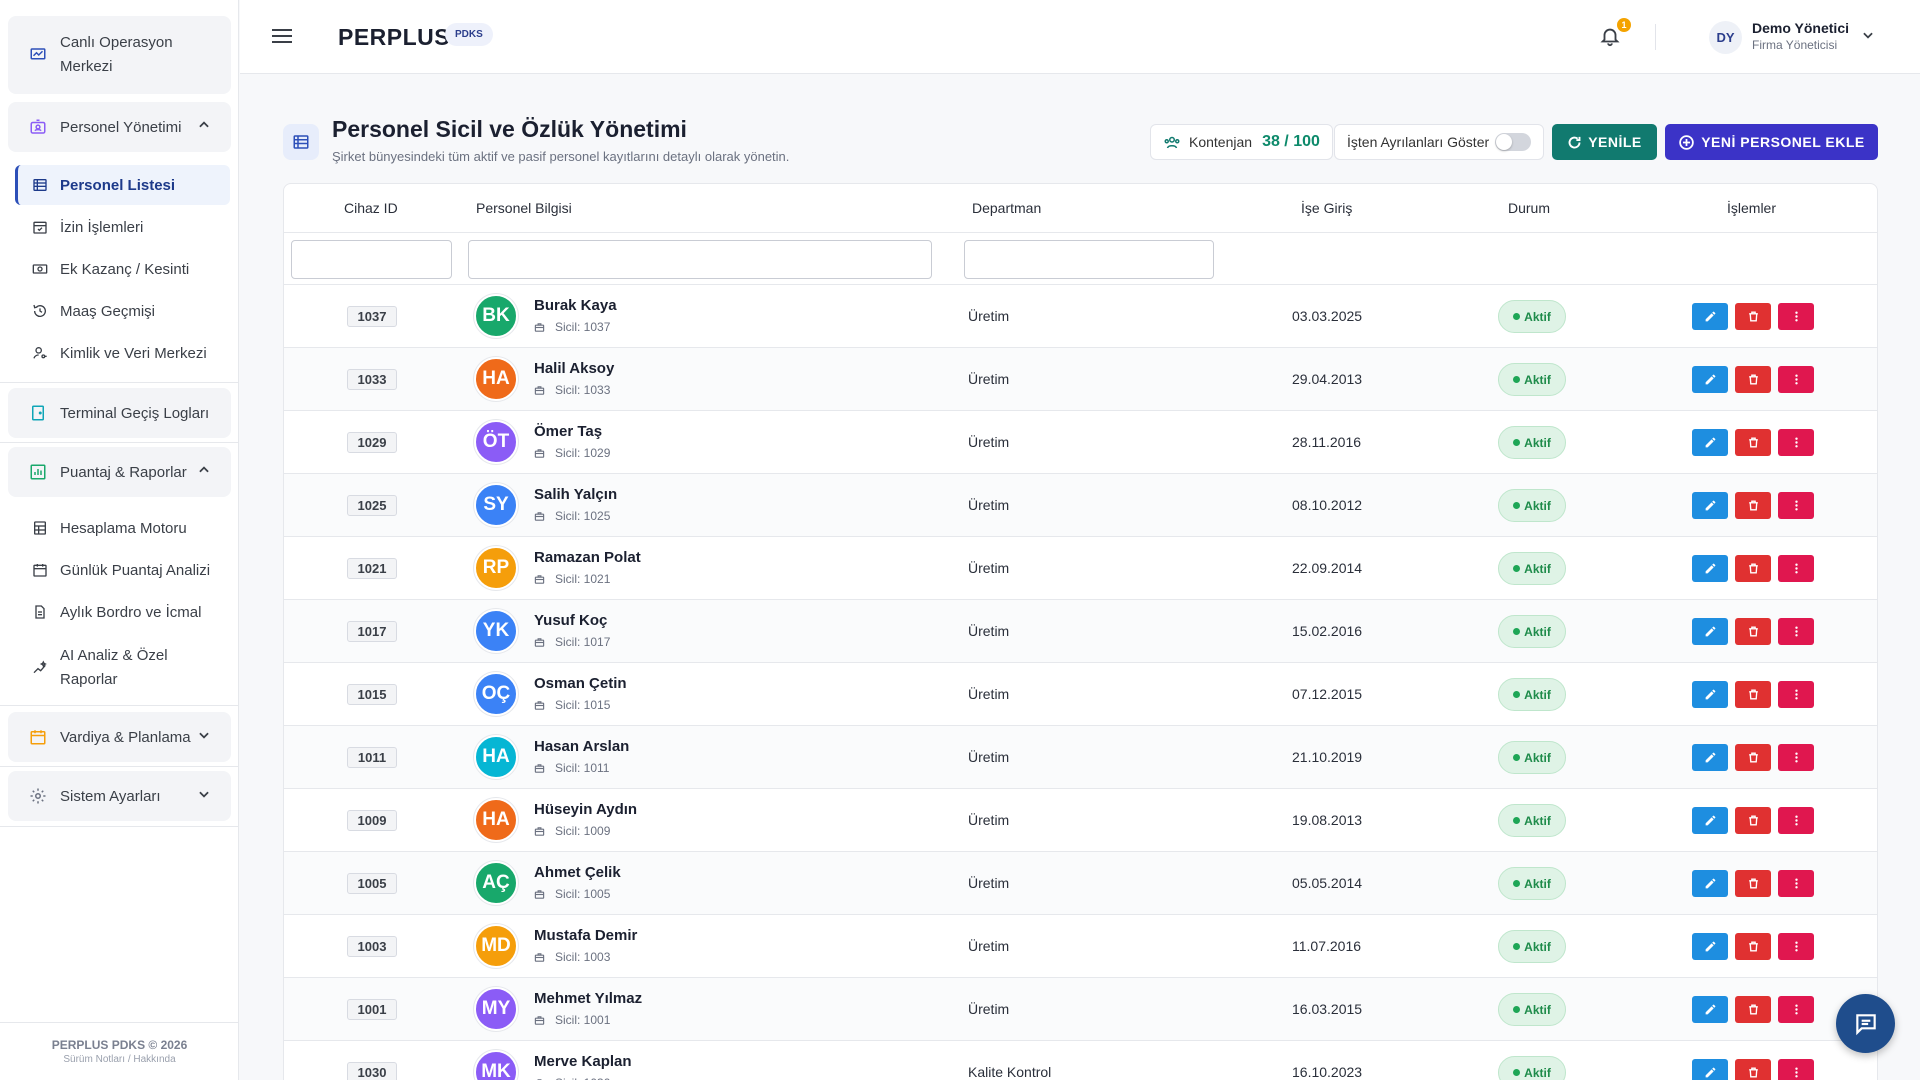 The height and width of the screenshot is (1080, 1920). What do you see at coordinates (122, 353) in the screenshot?
I see `sidebar-item-identity: Kimlik ve Veri Merkezi` at bounding box center [122, 353].